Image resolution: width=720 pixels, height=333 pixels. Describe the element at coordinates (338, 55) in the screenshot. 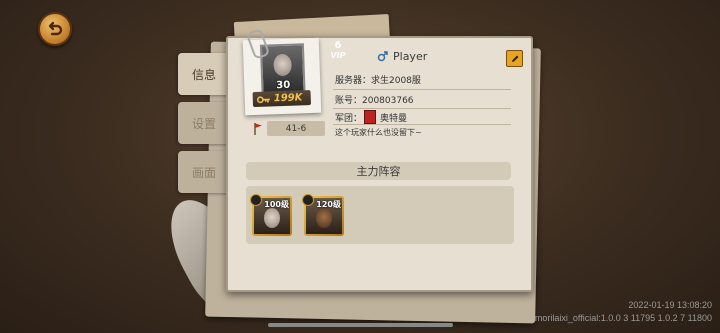

I see `vip-label: VIP` at that location.